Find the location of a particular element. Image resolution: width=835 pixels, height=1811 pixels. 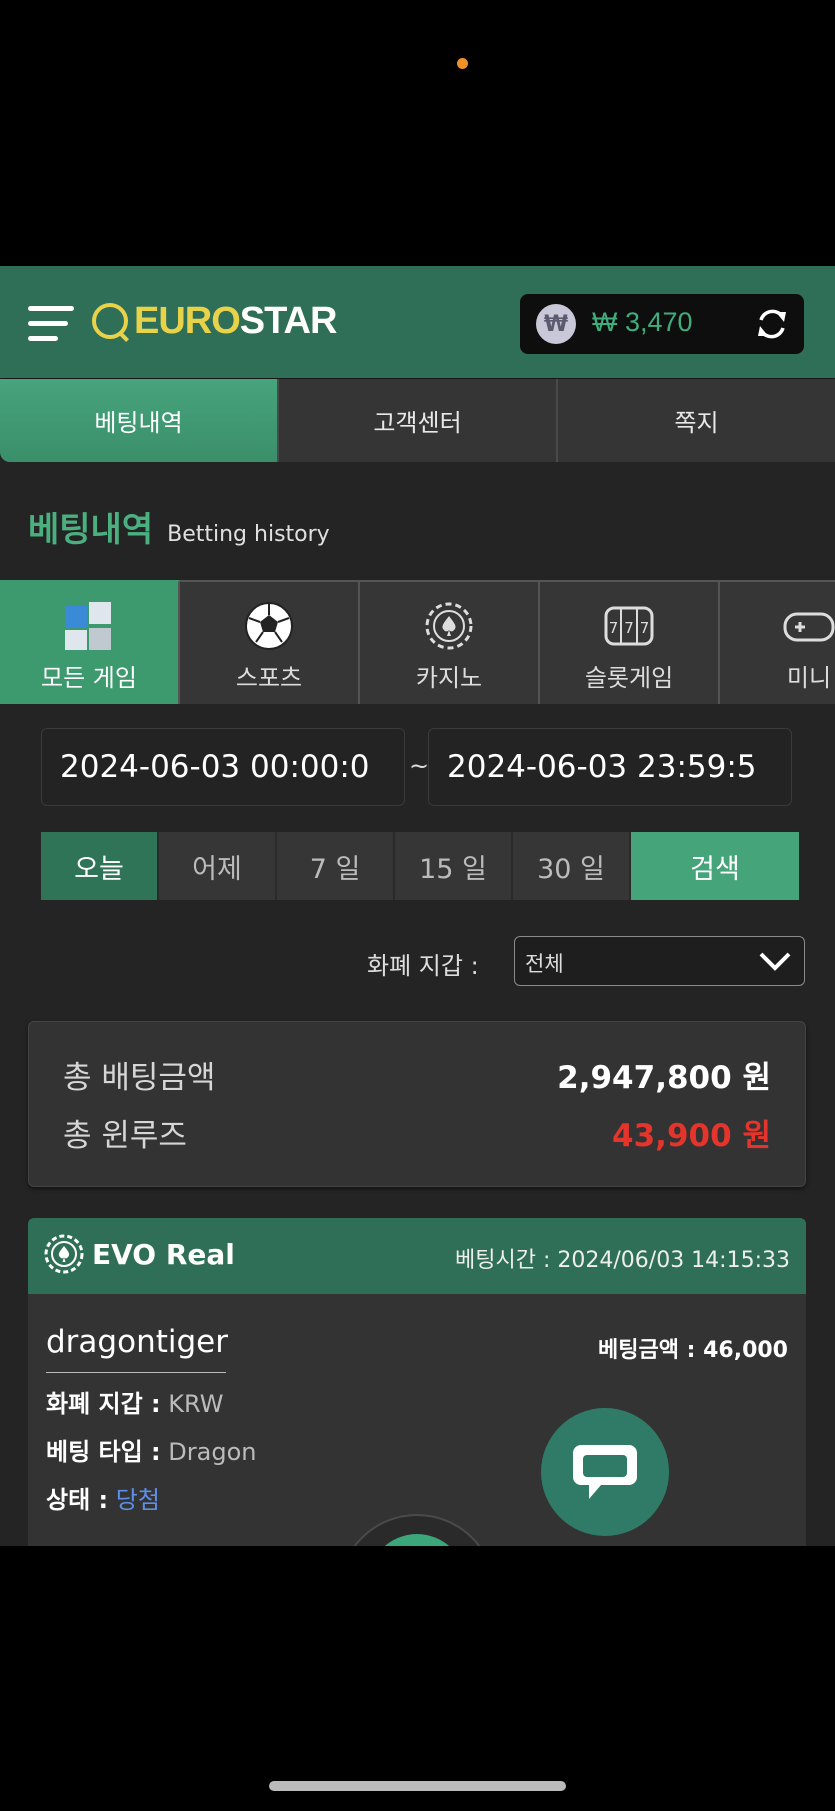

filter-yesterday-button: 어제 is located at coordinates (218, 866).